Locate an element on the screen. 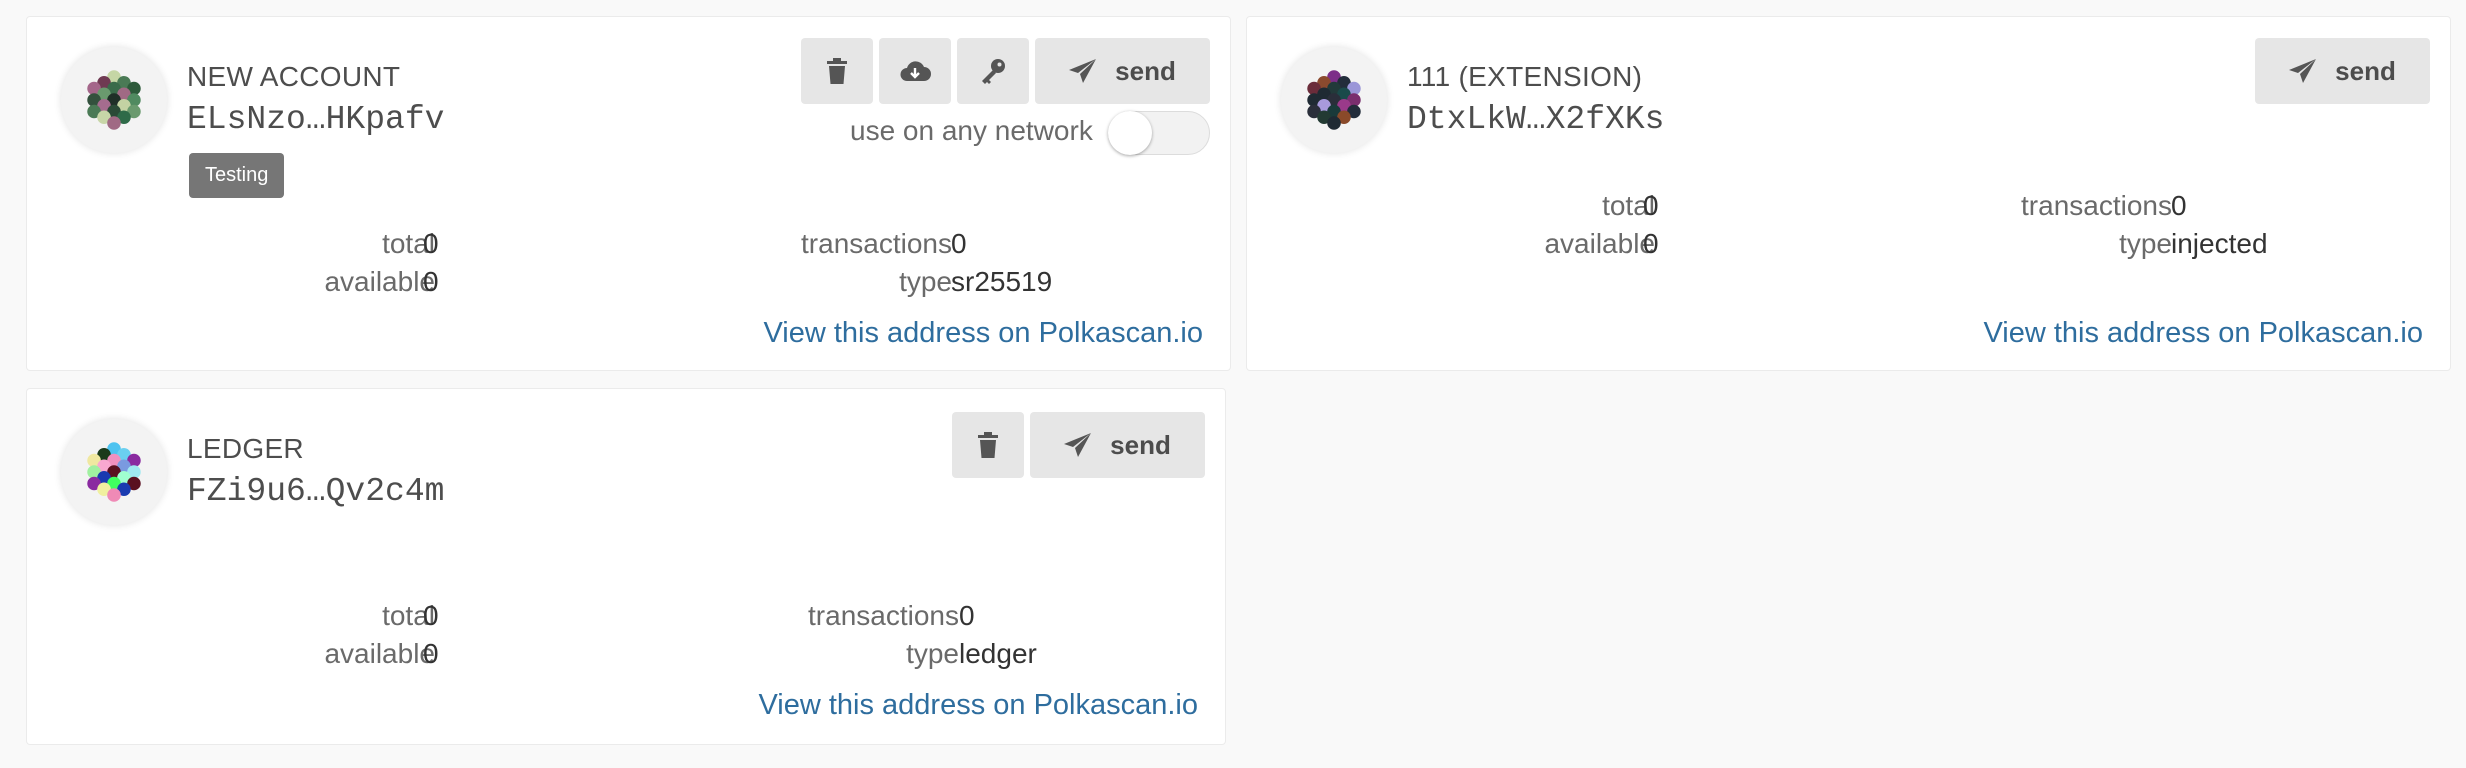 The image size is (2466, 768). account-name: 111 (EXTENSION) is located at coordinates (1525, 76).